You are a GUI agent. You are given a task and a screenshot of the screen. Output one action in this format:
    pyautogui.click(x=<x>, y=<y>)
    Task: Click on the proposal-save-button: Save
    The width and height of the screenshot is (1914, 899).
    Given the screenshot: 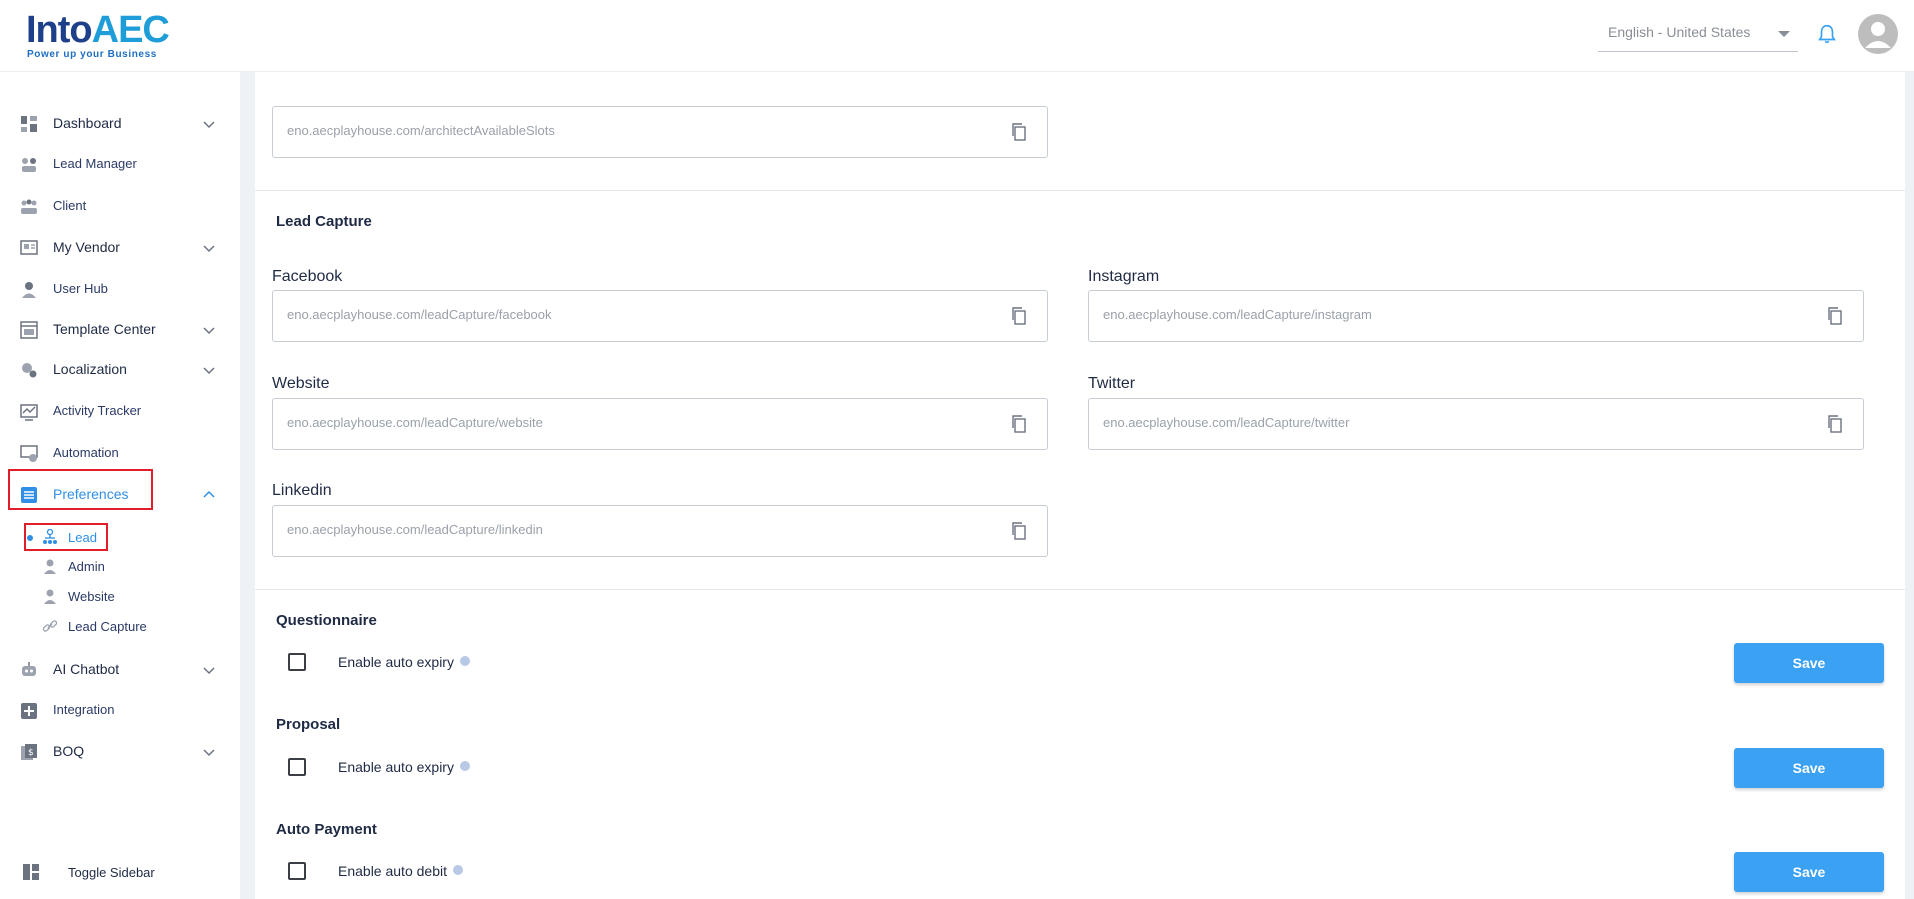 What is the action you would take?
    pyautogui.click(x=1809, y=768)
    